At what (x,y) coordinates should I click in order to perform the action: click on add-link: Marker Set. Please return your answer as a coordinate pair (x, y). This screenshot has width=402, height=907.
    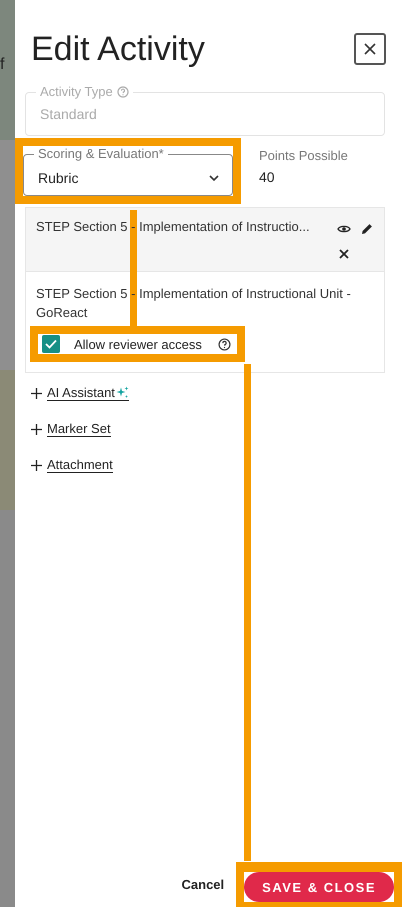
    Looking at the image, I should click on (79, 429).